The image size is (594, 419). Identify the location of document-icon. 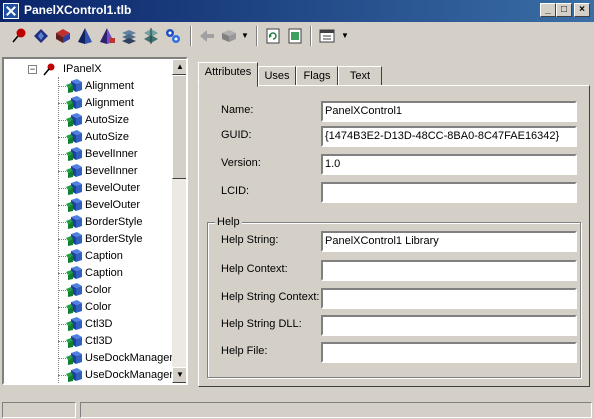
(295, 36).